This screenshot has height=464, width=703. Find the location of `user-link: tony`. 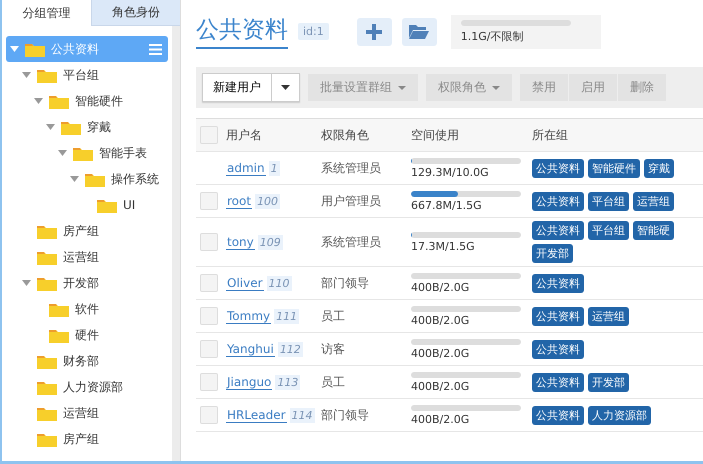

user-link: tony is located at coordinates (240, 242).